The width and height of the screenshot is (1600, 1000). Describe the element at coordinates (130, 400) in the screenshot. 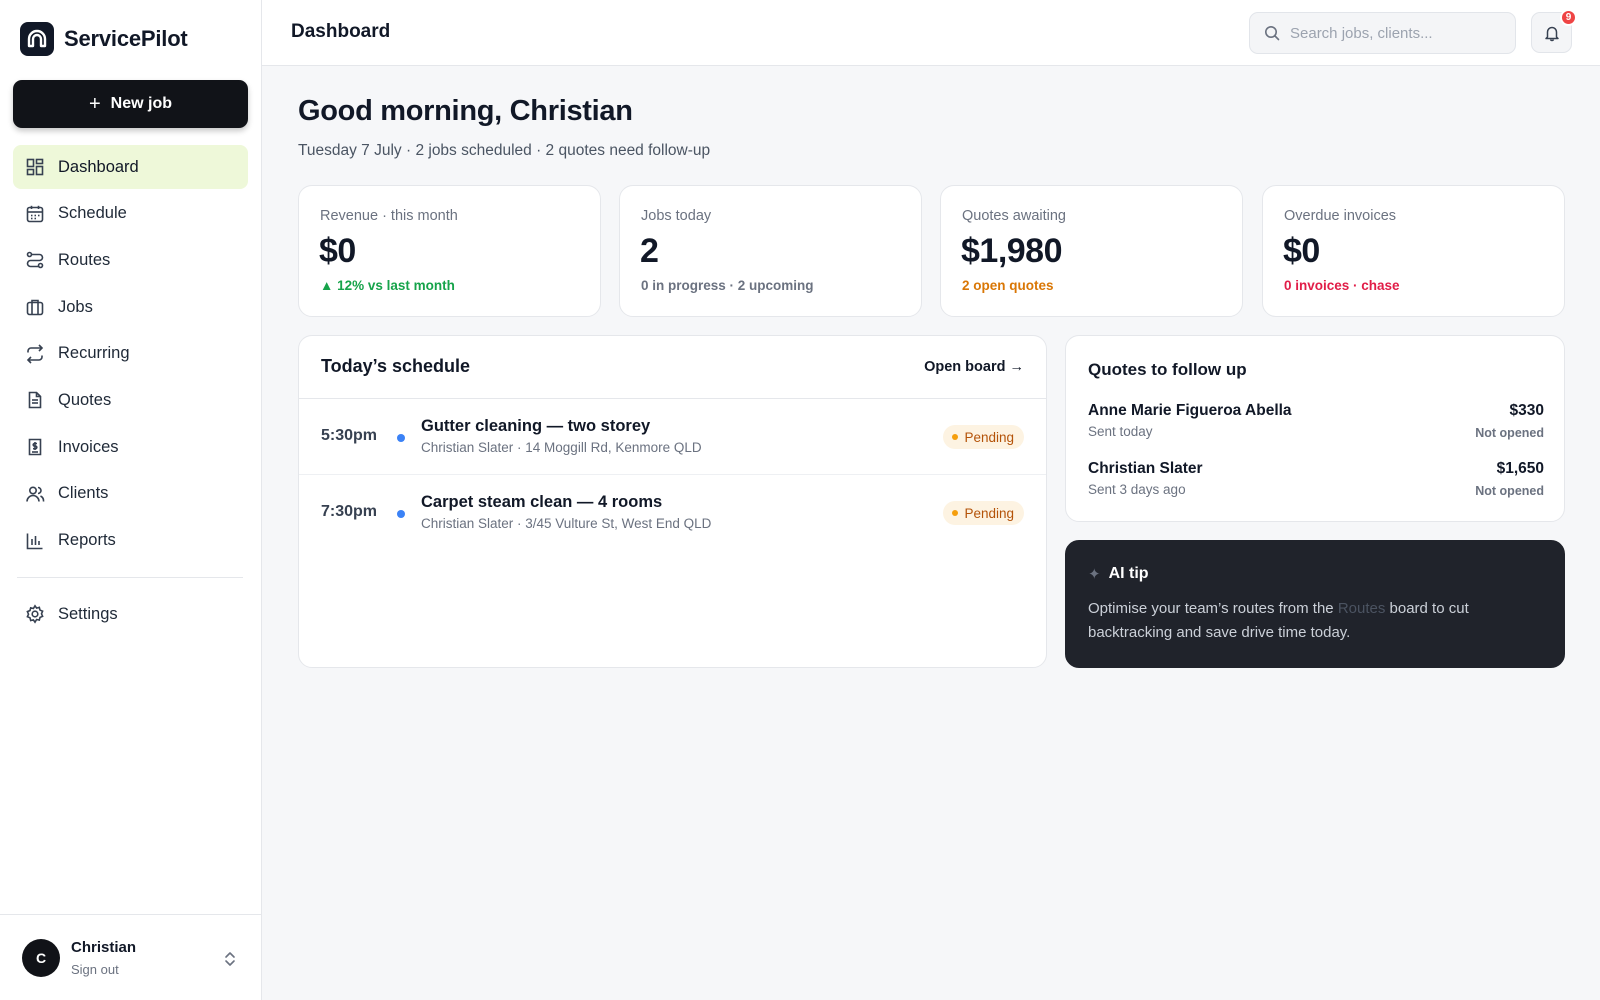

I see `sidebar-item-quotes: Quotes` at that location.